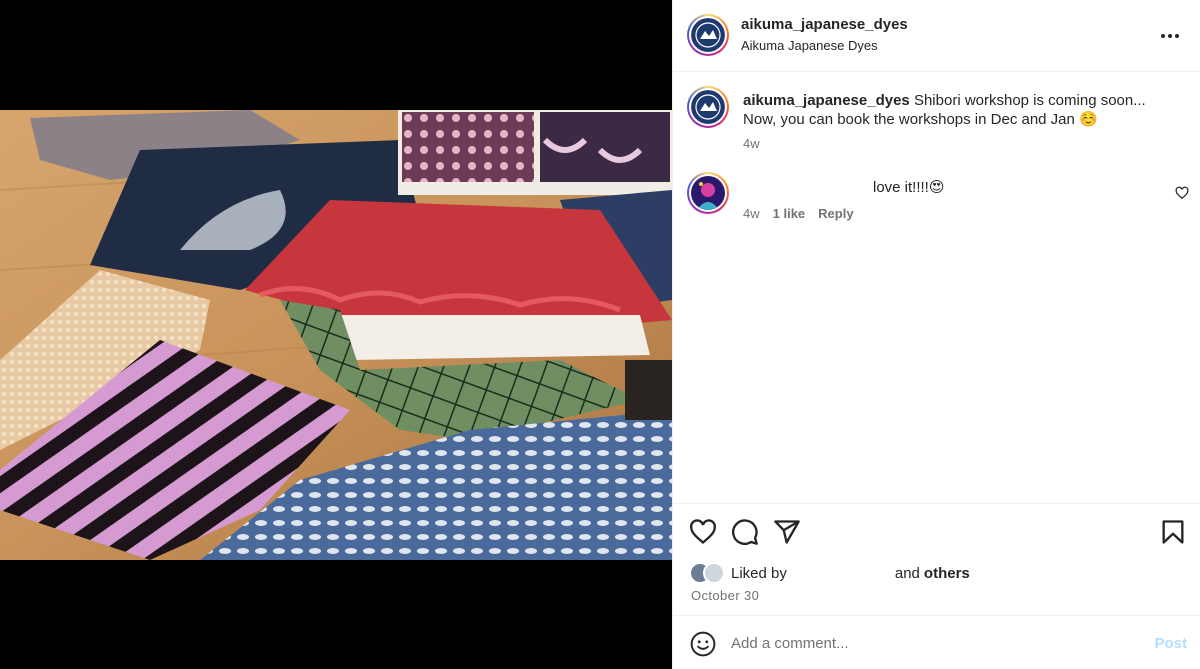 This screenshot has height=669, width=1200. I want to click on commenter-avatar, so click(708, 193).